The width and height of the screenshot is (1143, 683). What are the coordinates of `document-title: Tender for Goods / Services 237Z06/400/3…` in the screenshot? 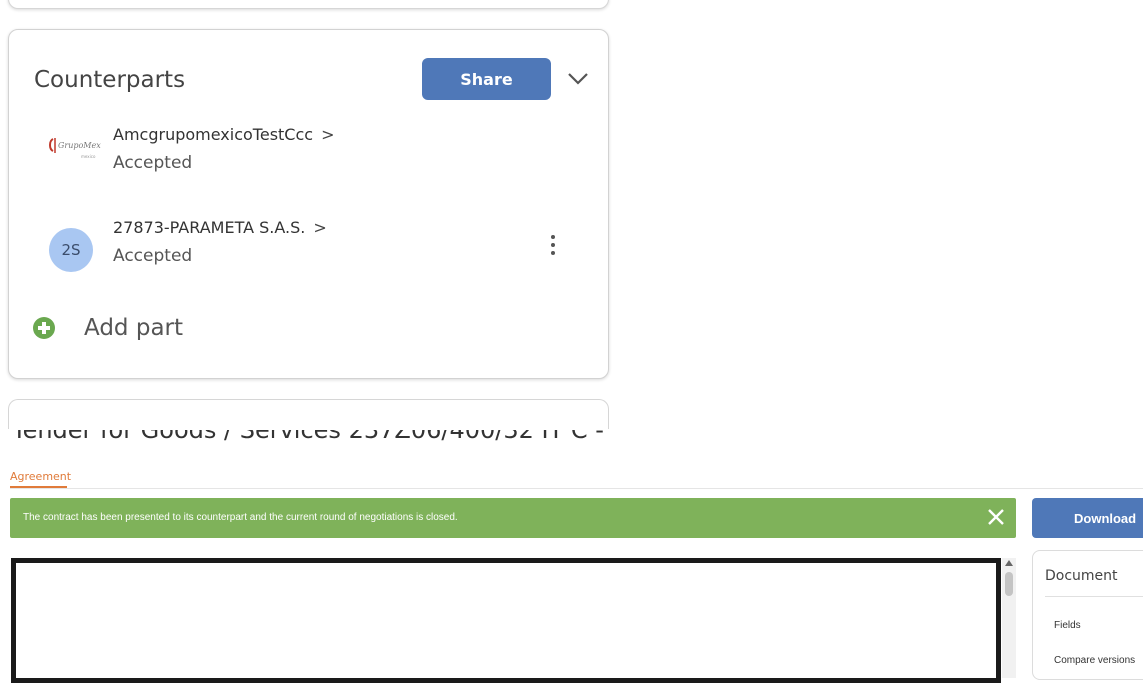 It's located at (312, 437).